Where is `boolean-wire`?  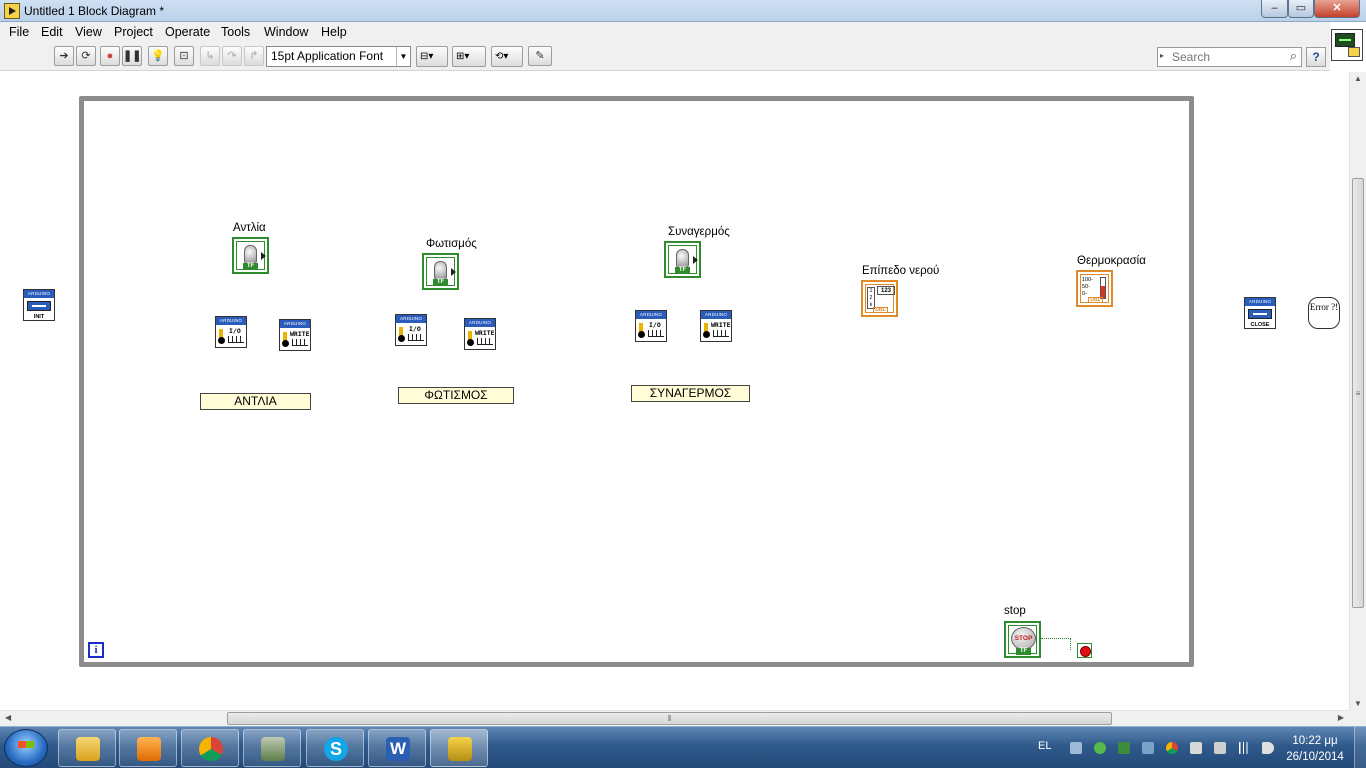 boolean-wire is located at coordinates (1056, 644).